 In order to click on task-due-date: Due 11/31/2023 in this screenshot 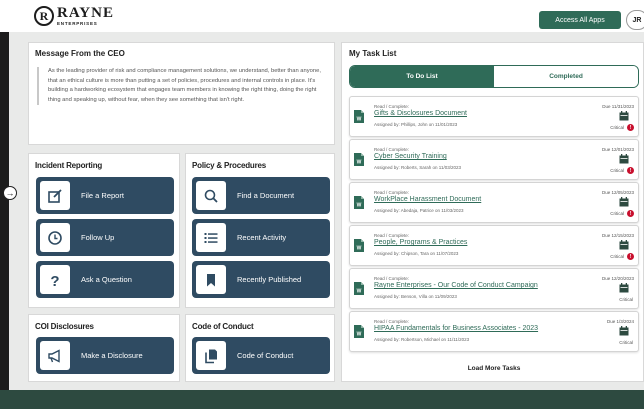, I will do `click(618, 106)`.